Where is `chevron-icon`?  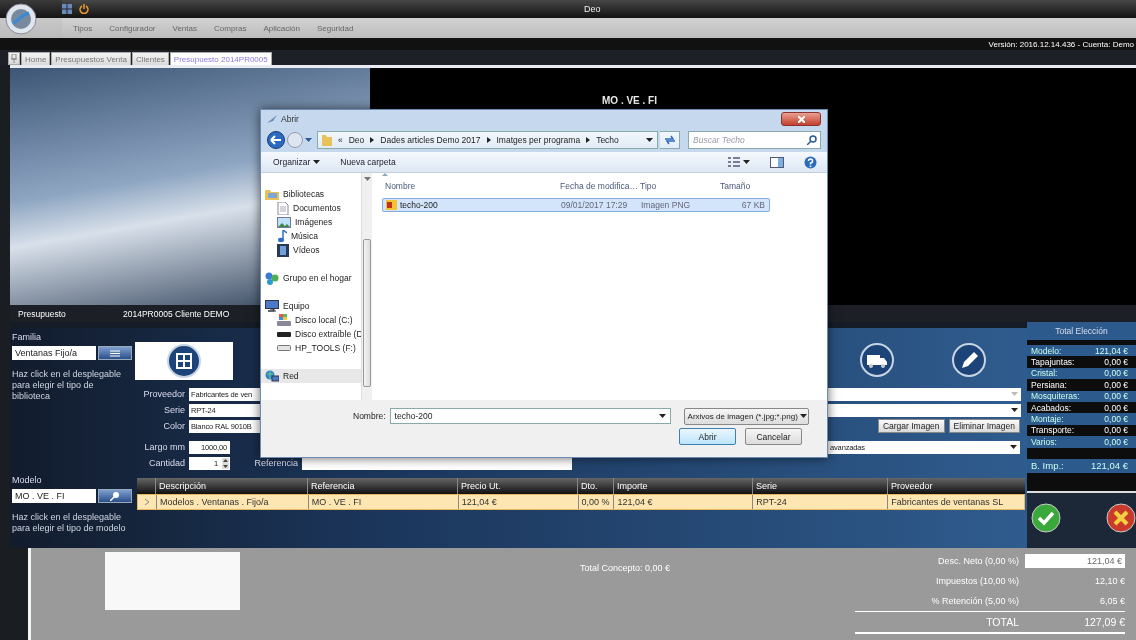 chevron-icon is located at coordinates (488, 140).